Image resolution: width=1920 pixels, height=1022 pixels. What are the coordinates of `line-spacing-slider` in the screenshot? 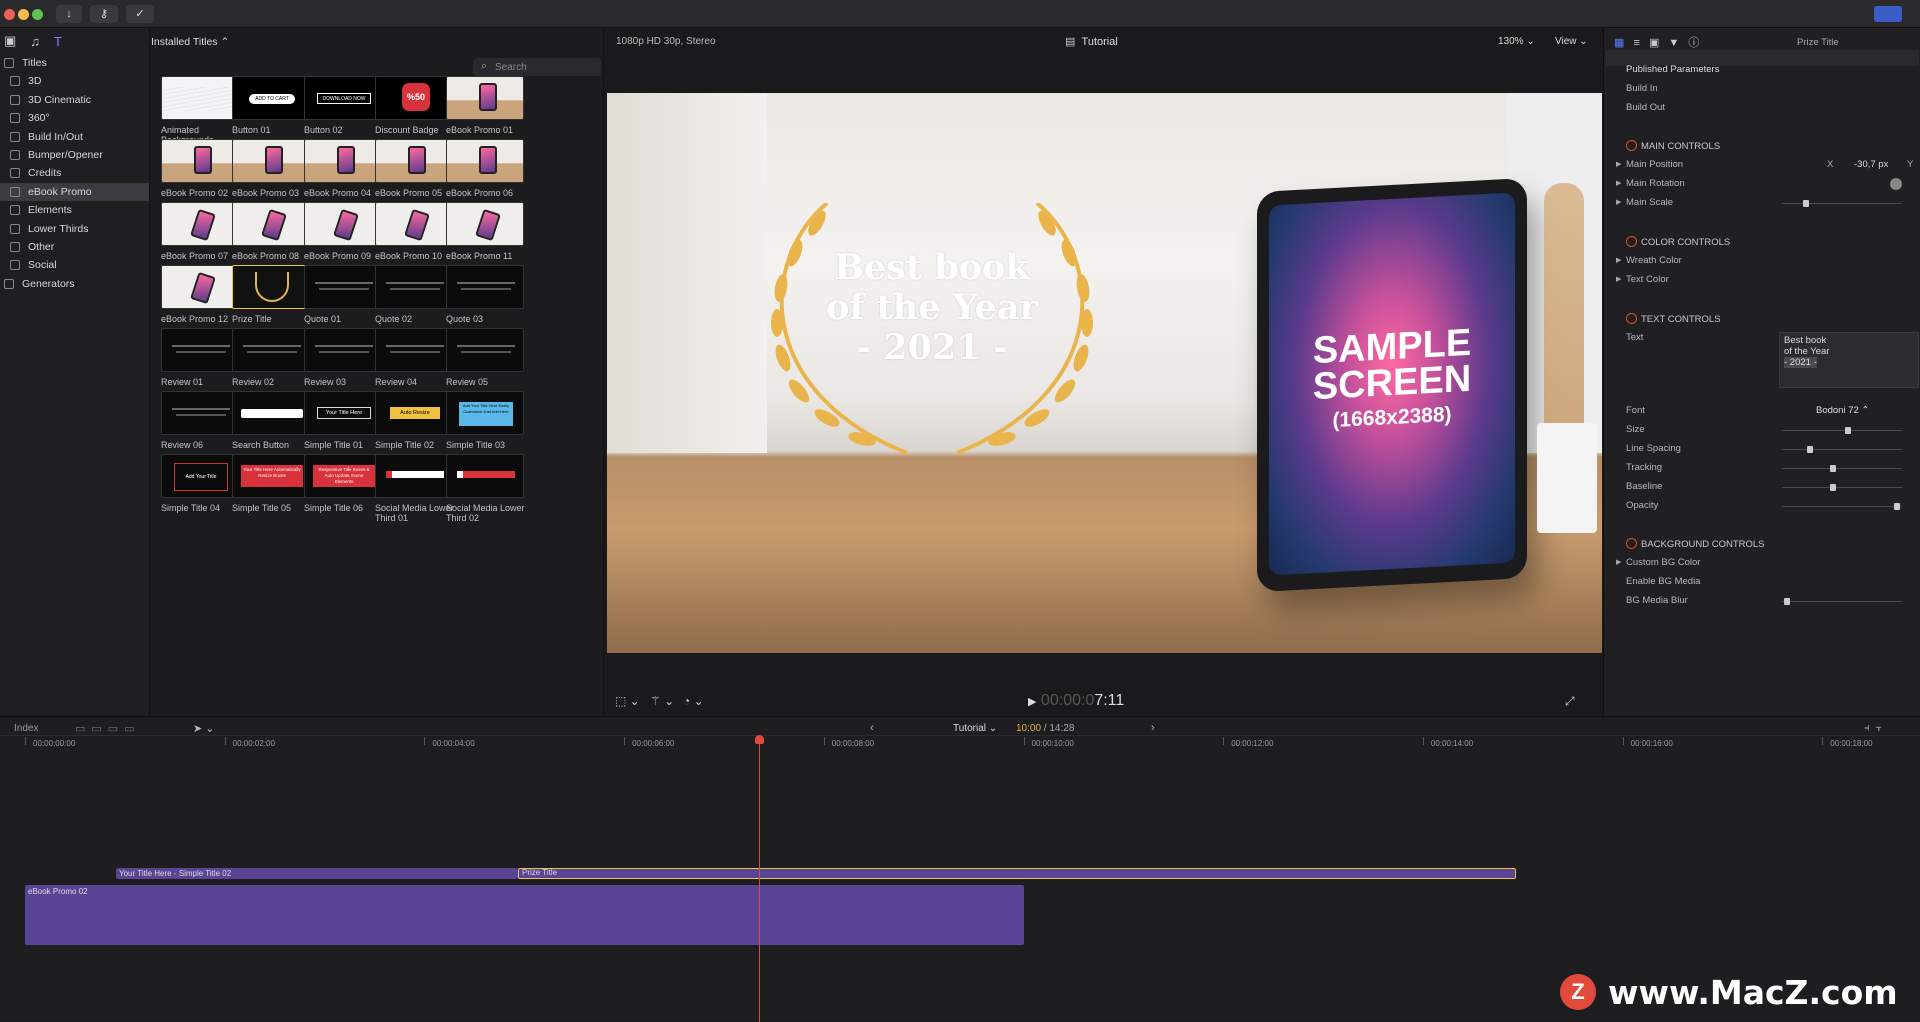 It's located at (1842, 449).